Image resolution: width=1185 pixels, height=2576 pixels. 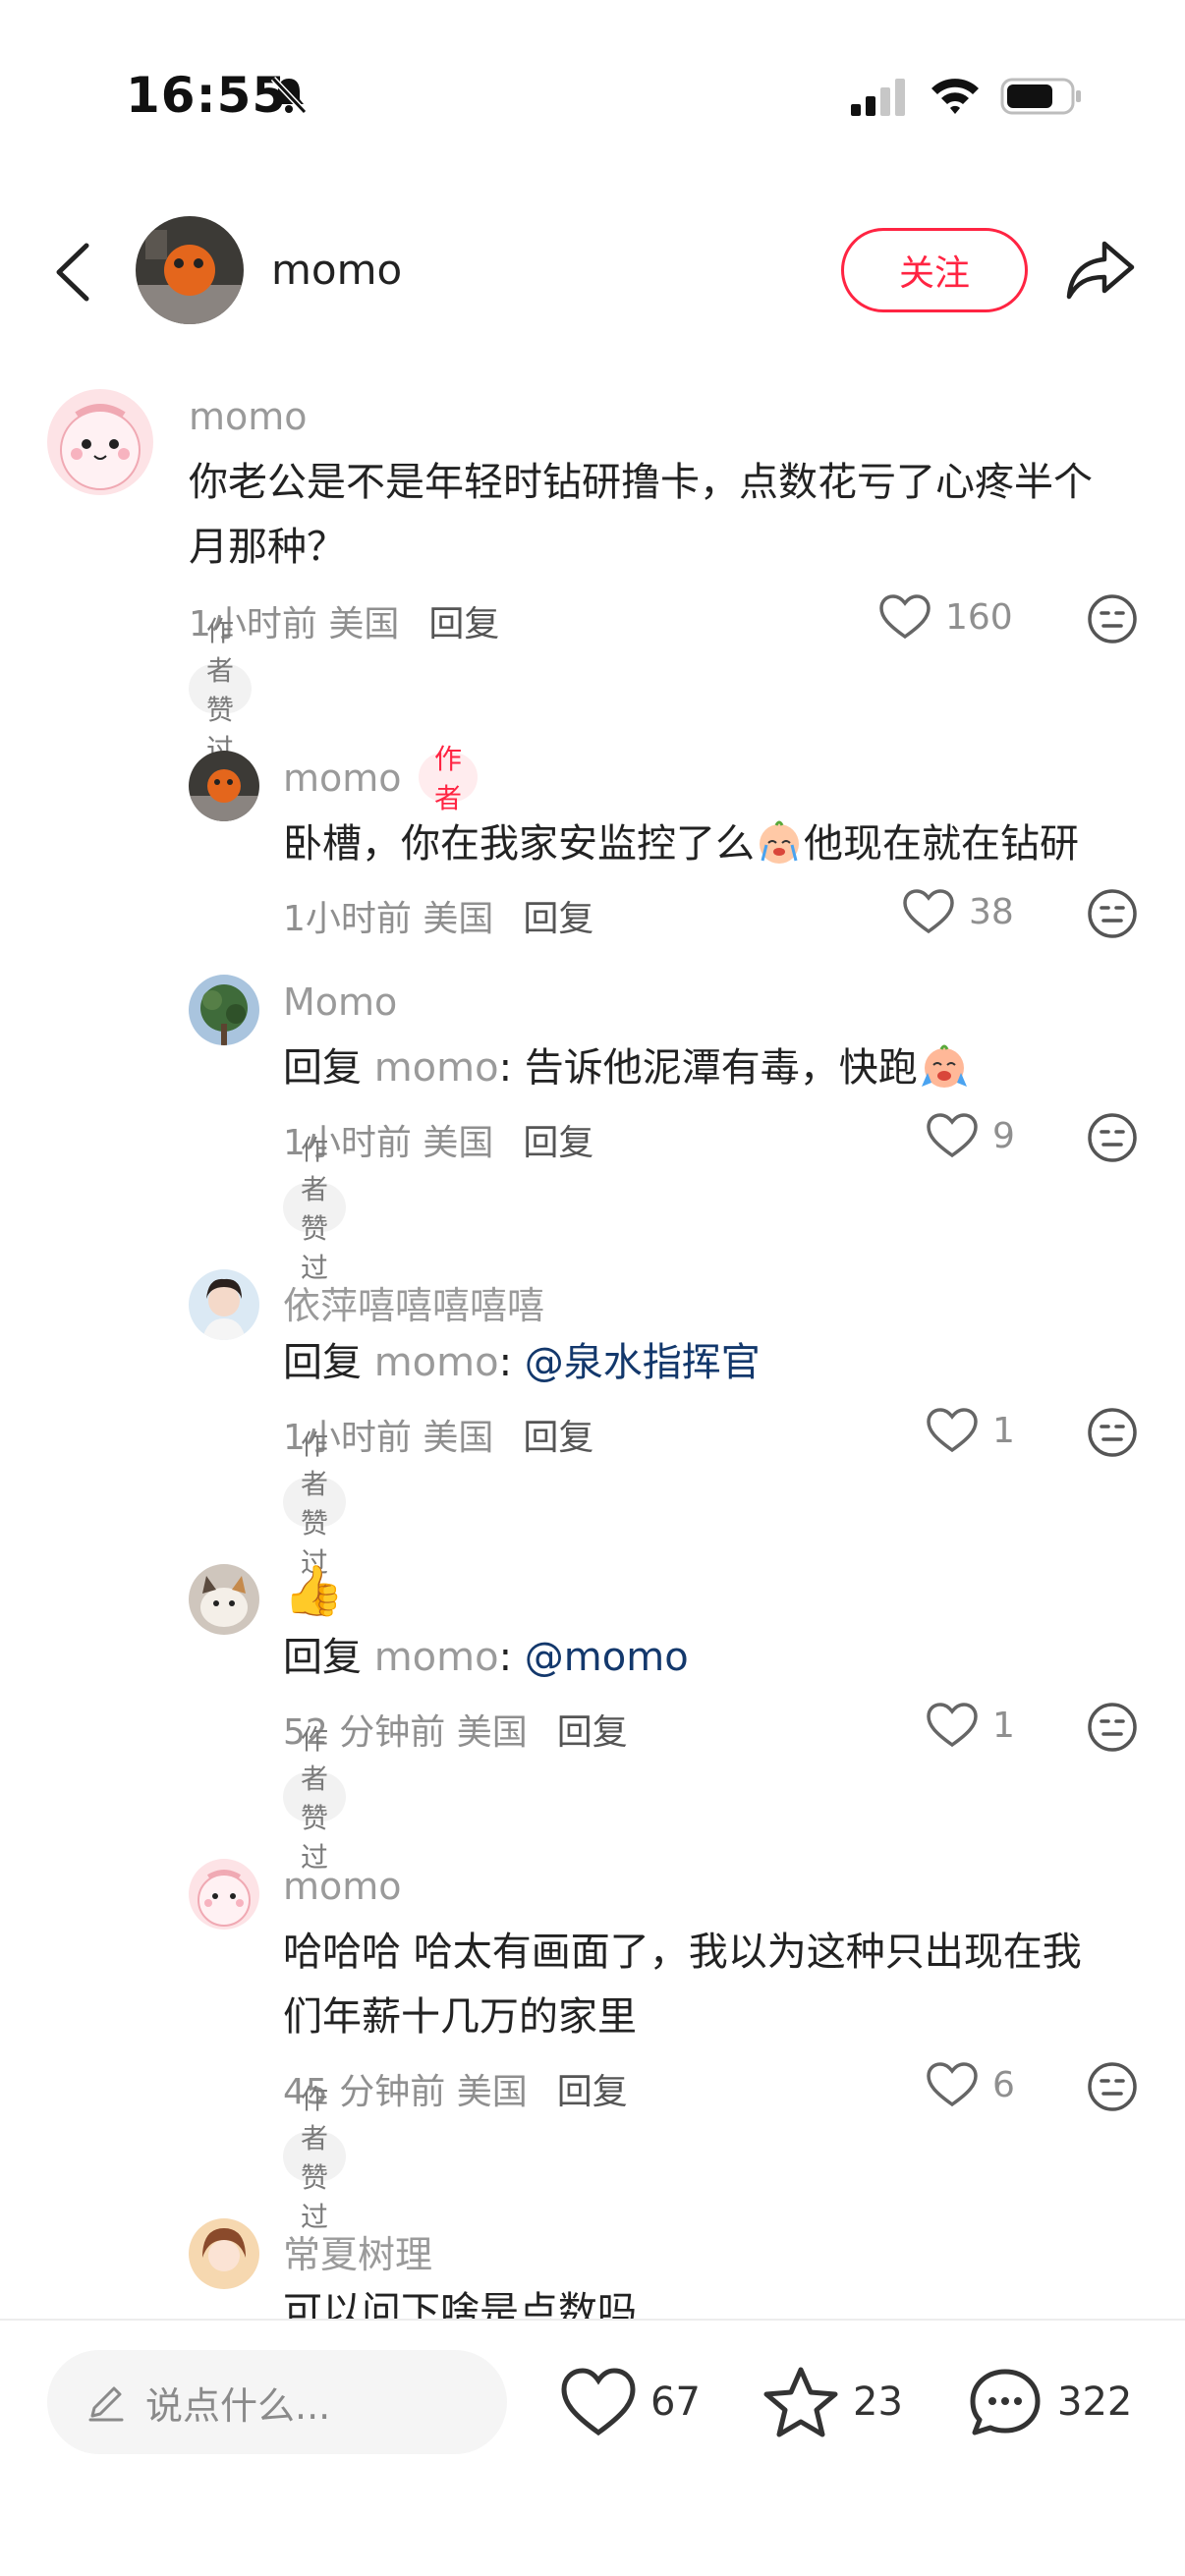 What do you see at coordinates (449, 778) in the screenshot?
I see `author-tag: 作者` at bounding box center [449, 778].